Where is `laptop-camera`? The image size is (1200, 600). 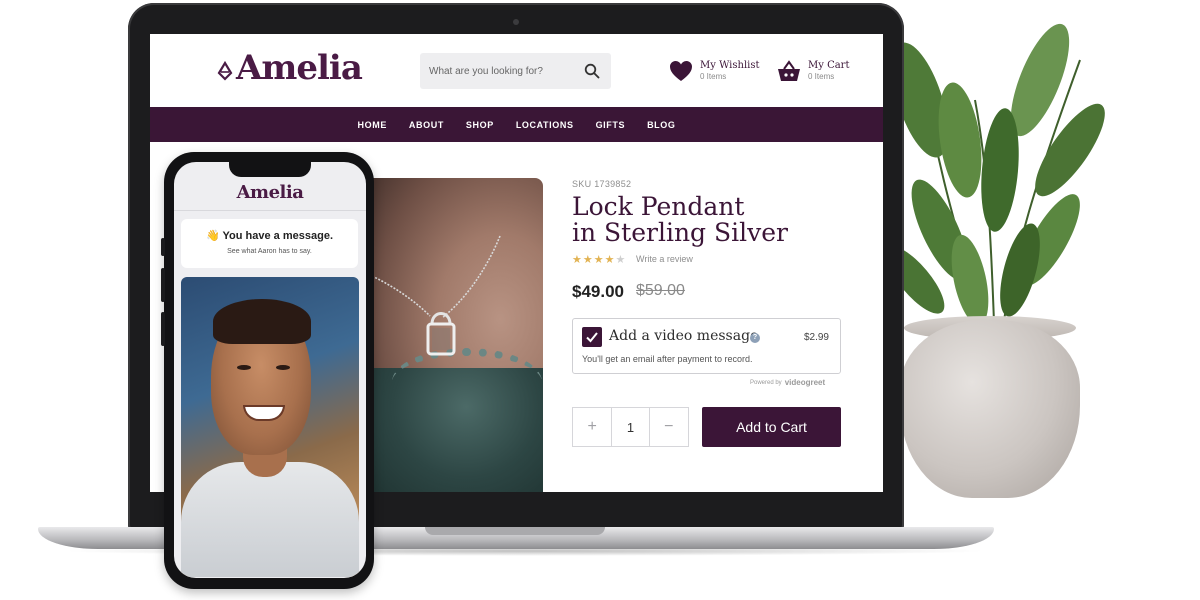
laptop-camera is located at coordinates (516, 22).